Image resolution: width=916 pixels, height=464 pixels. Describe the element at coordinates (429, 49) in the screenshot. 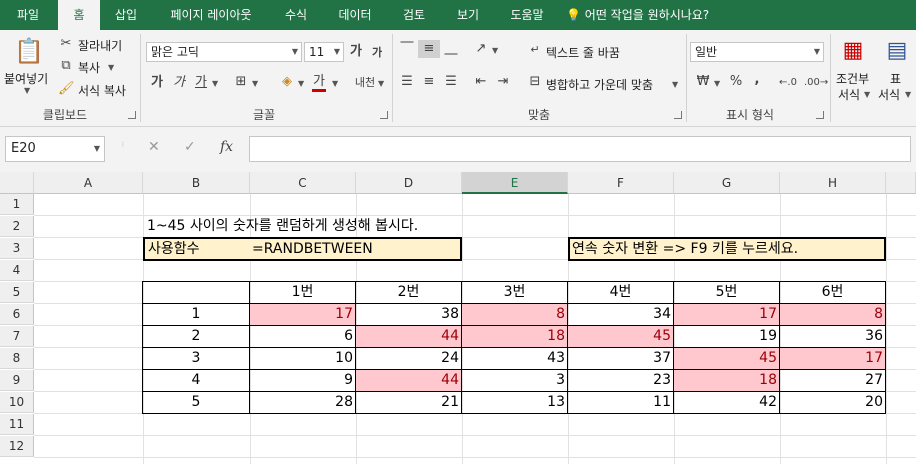

I see `align-middle-icon: ≡` at that location.